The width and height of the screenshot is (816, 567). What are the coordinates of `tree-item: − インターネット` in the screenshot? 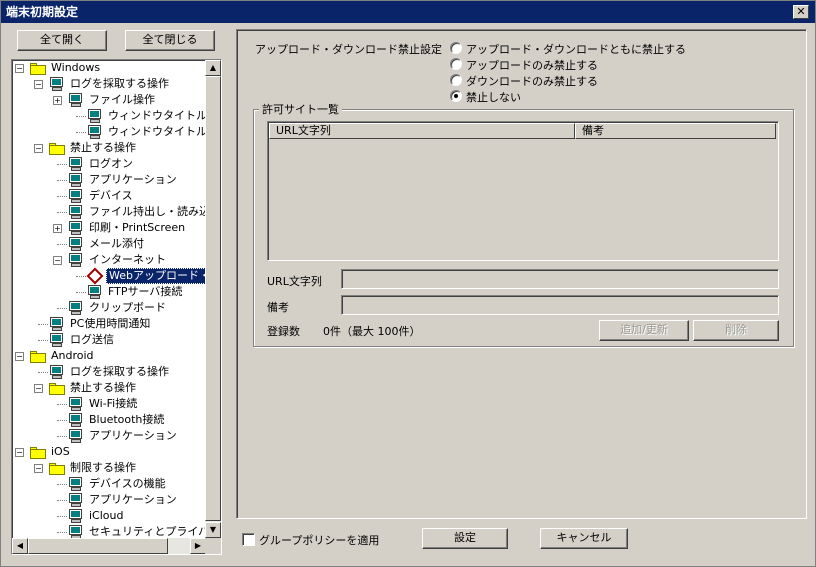 It's located at (109, 260).